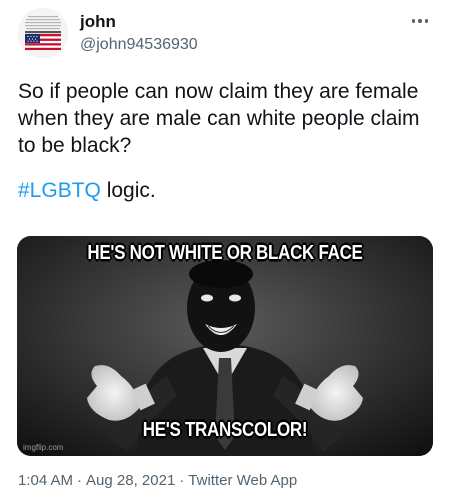 Image resolution: width=450 pixels, height=500 pixels. I want to click on author-names: john @john94536930, so click(139, 33).